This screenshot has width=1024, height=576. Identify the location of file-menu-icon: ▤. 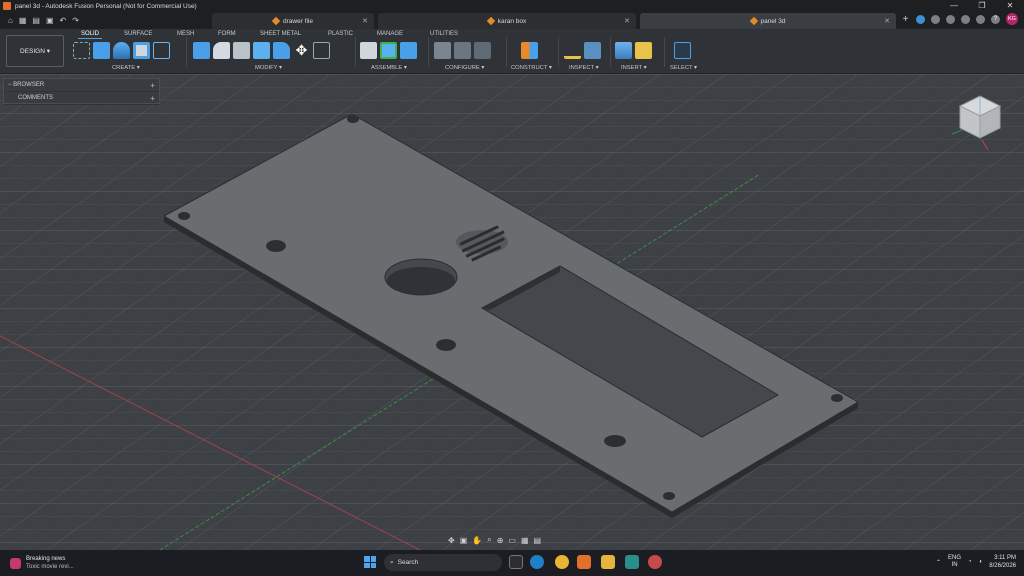
(36, 20).